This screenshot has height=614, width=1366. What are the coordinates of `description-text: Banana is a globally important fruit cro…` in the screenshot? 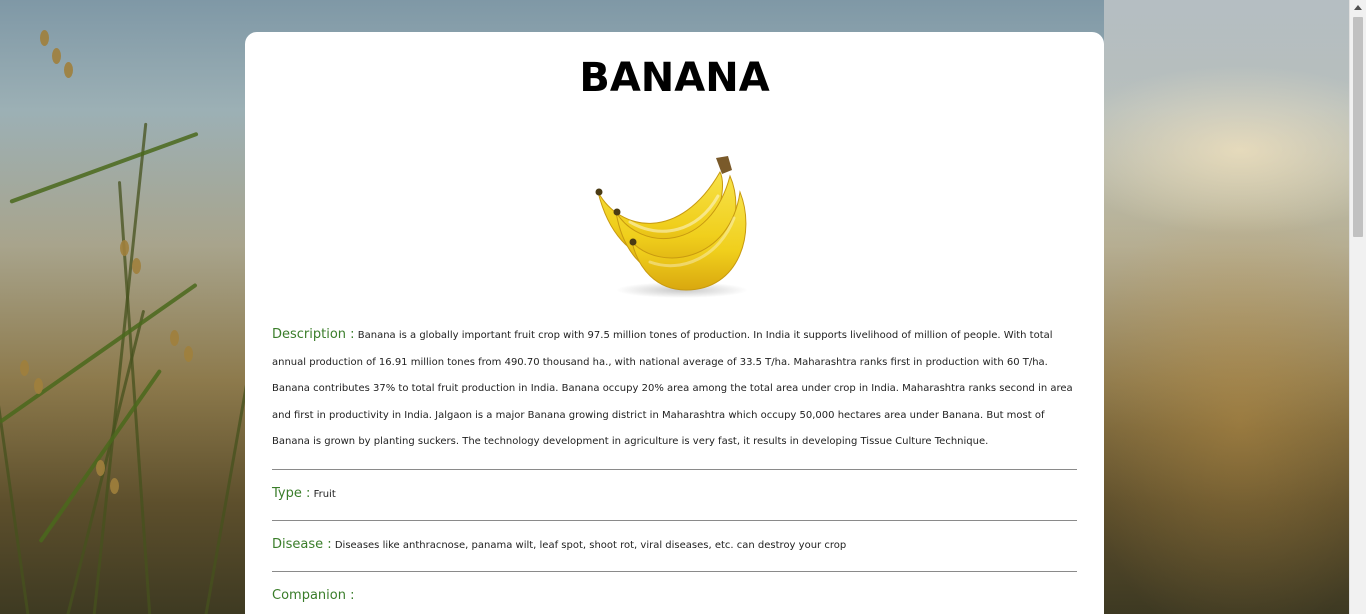 It's located at (672, 388).